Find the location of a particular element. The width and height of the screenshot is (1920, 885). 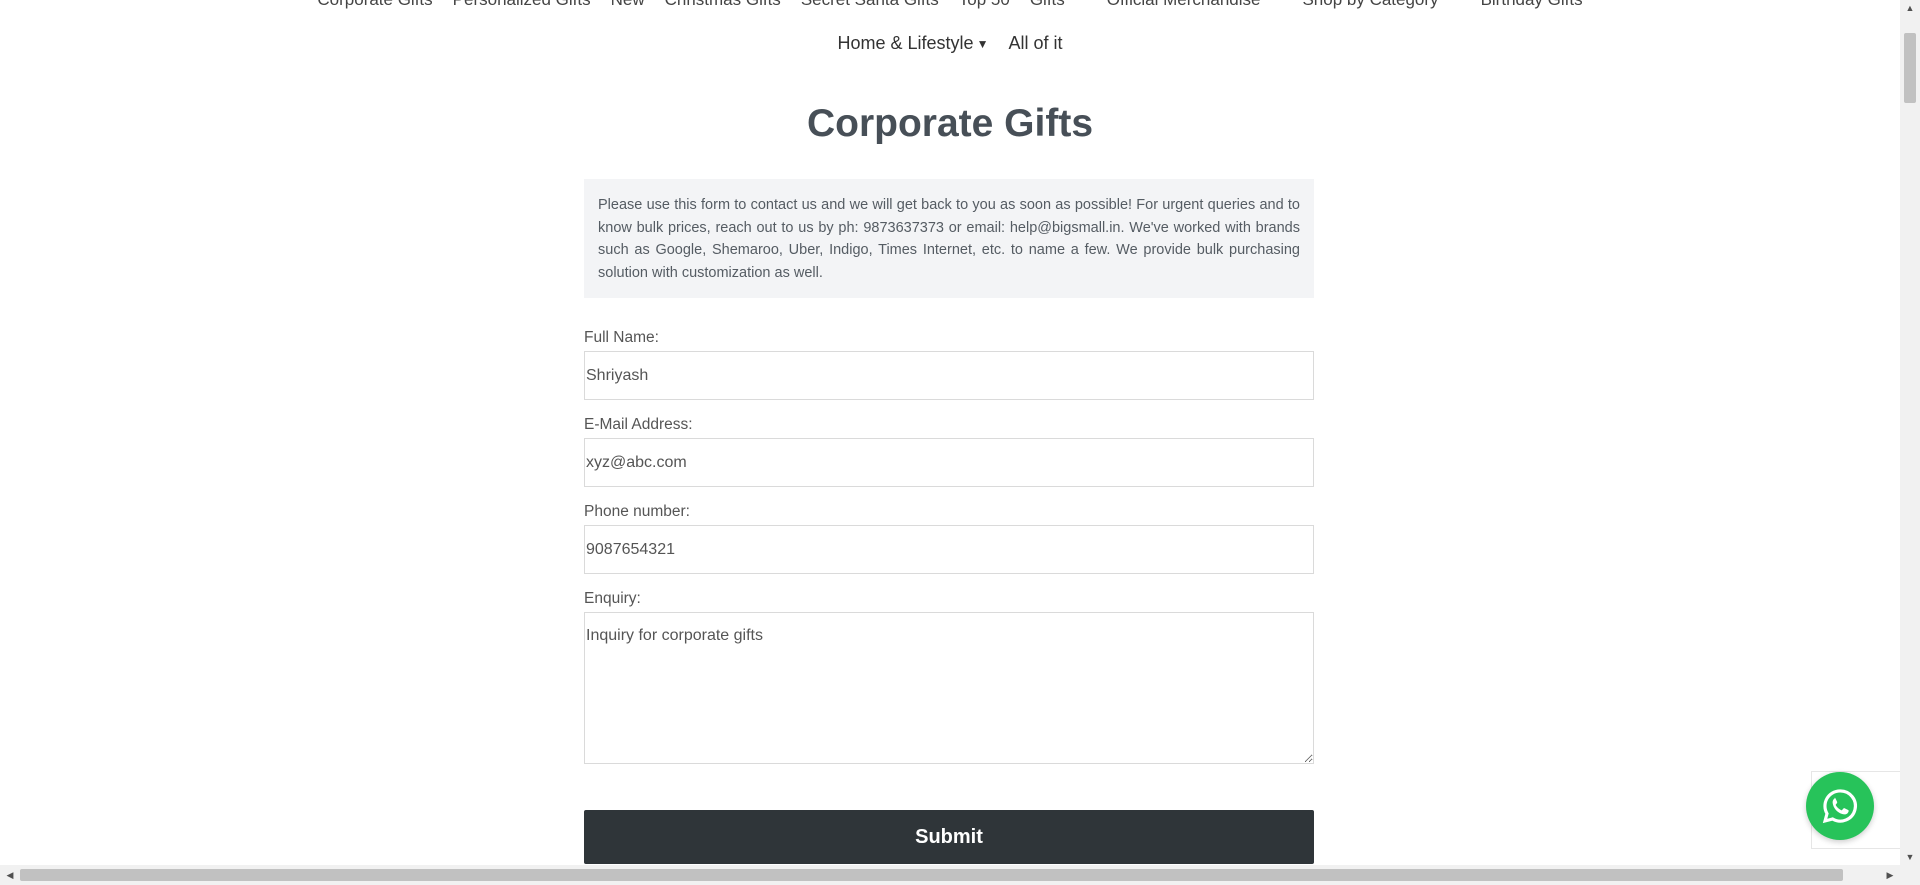

scroll-up-arrow-icon: ▲ is located at coordinates (1910, 8).